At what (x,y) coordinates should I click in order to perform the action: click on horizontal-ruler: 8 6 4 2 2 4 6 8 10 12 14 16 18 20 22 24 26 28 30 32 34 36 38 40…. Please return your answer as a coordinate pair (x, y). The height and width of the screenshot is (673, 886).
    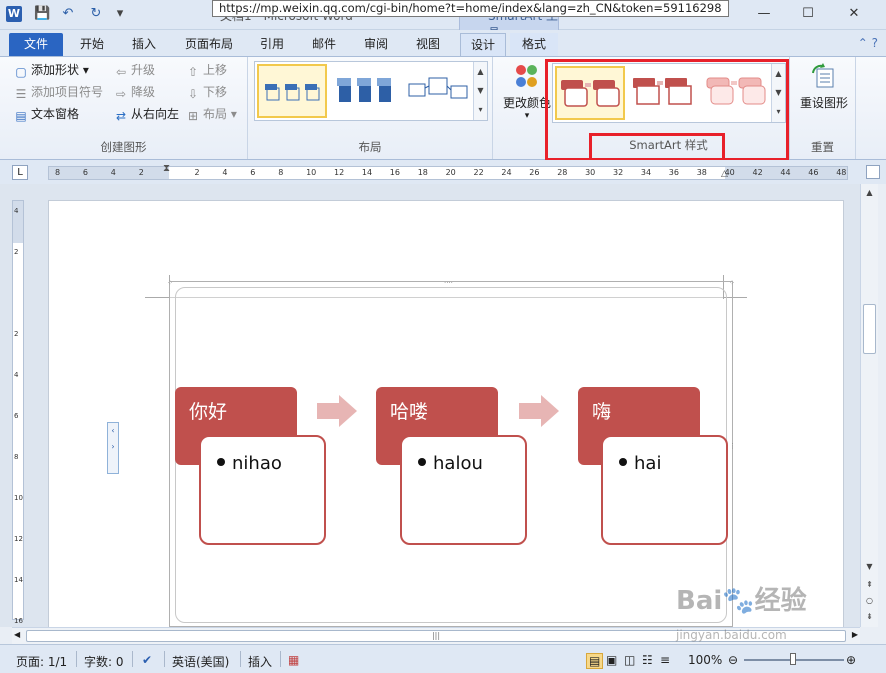
    Looking at the image, I should click on (448, 171).